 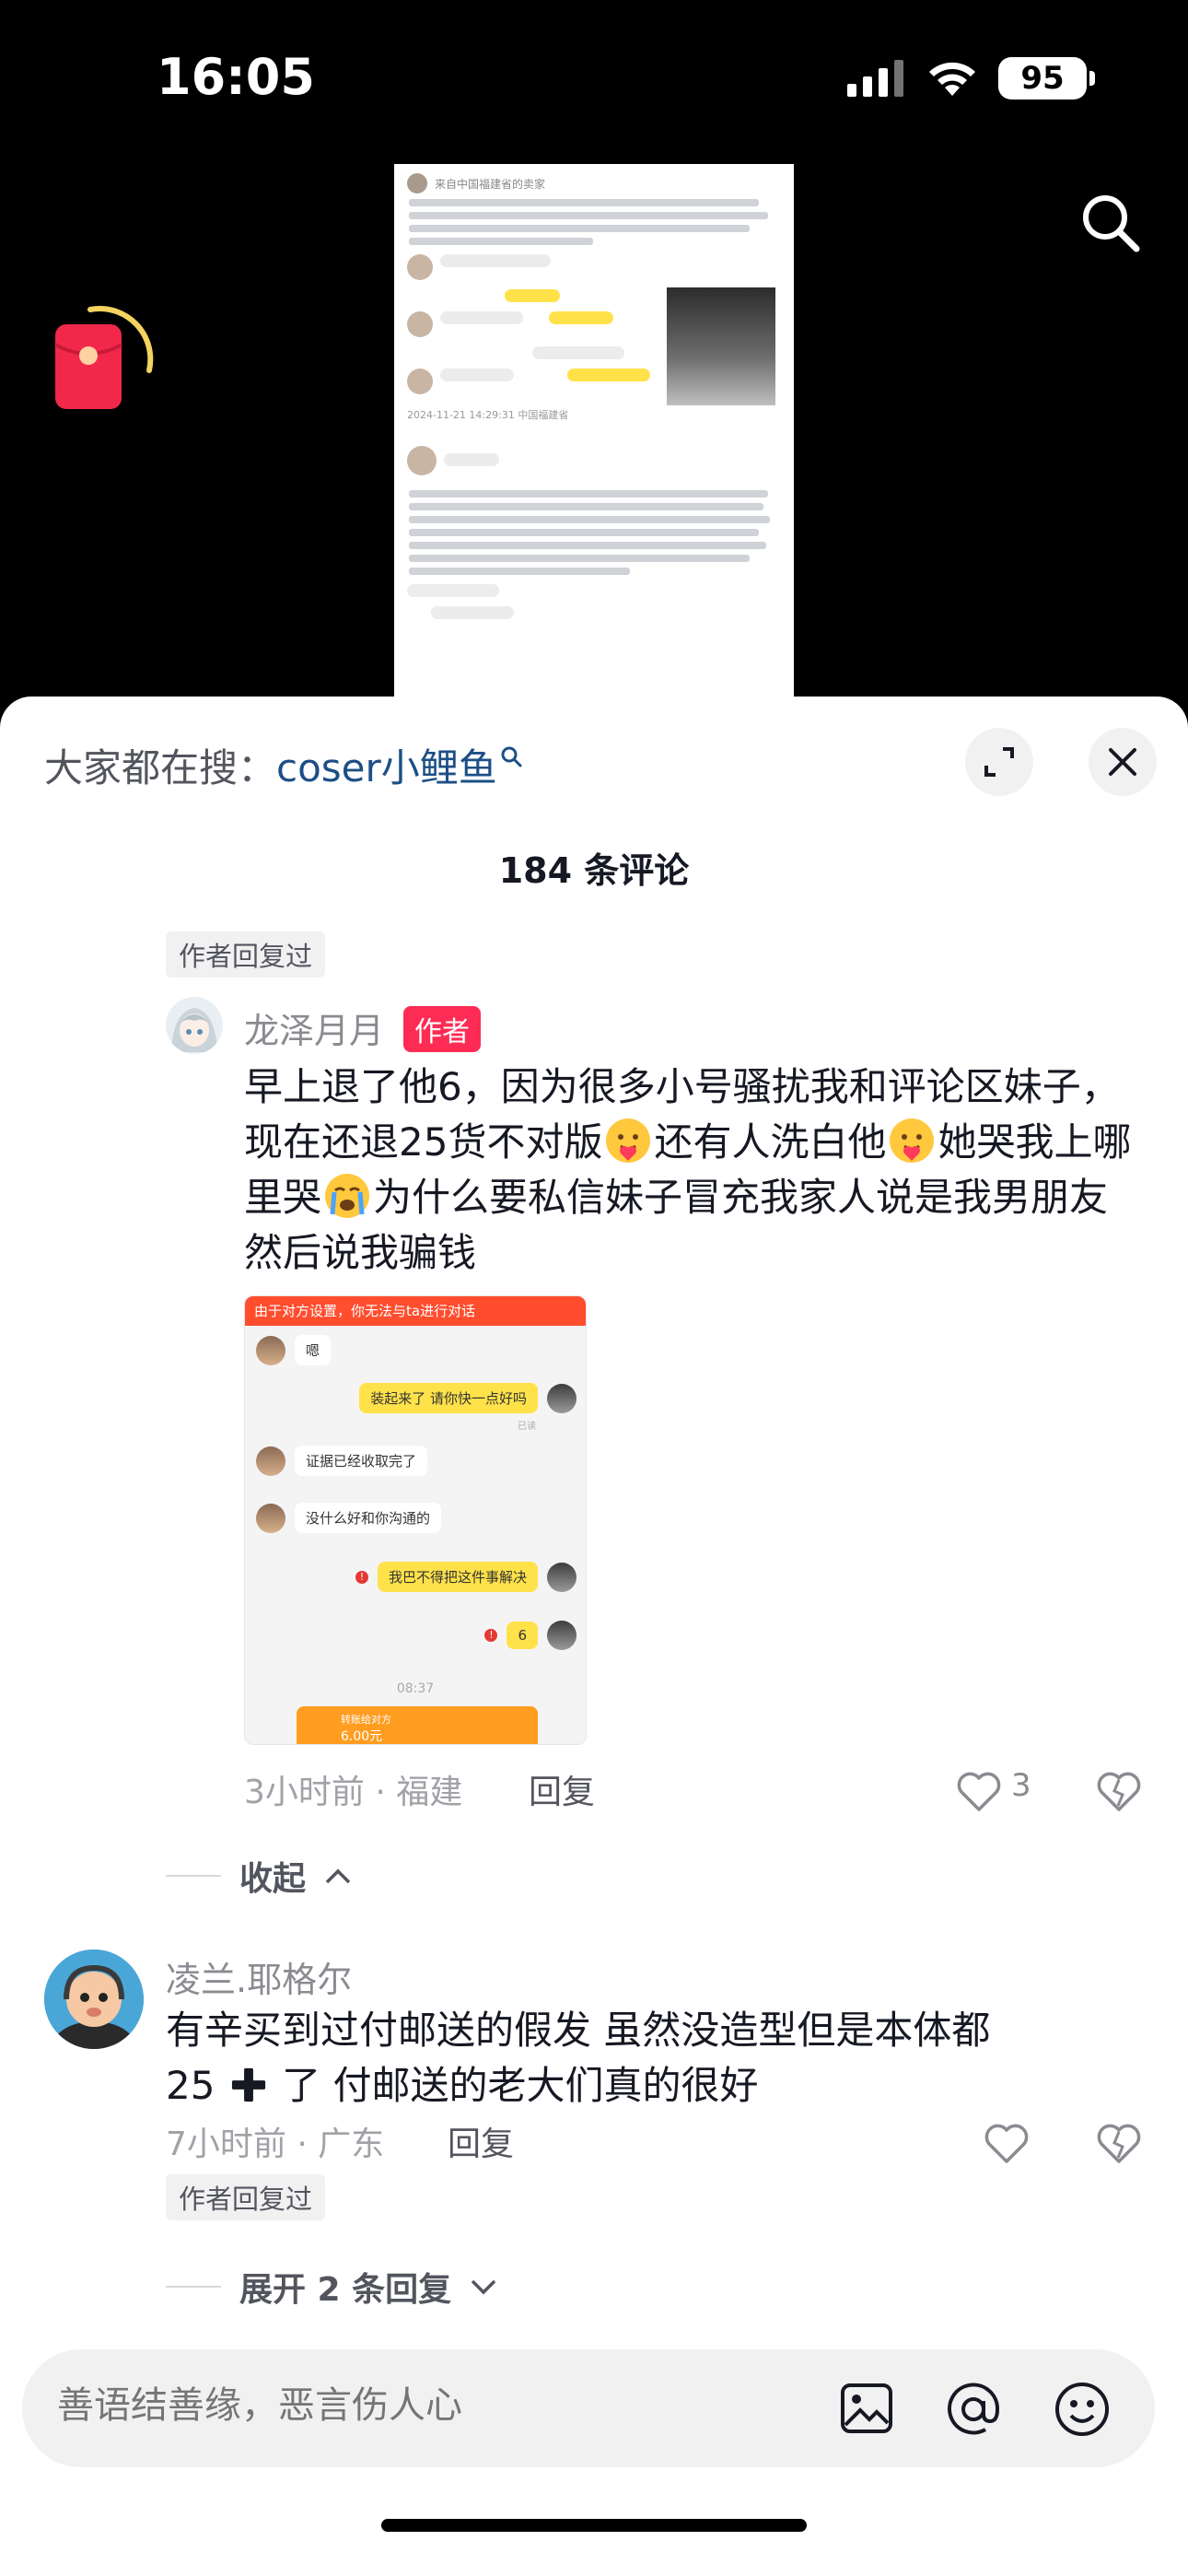 What do you see at coordinates (273, 1879) in the screenshot?
I see `collapse-label: 收起` at bounding box center [273, 1879].